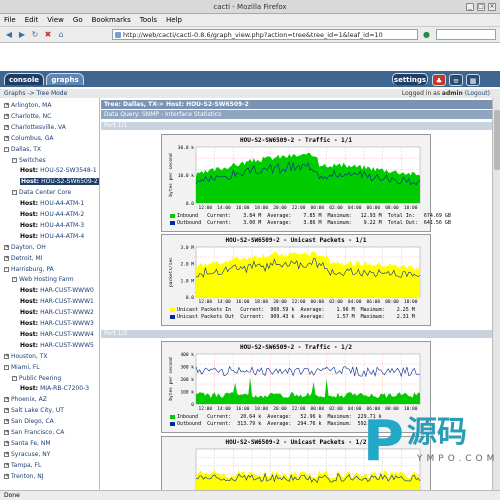 The width and height of the screenshot is (500, 500). I want to click on close-window-button: ×, so click(492, 7).